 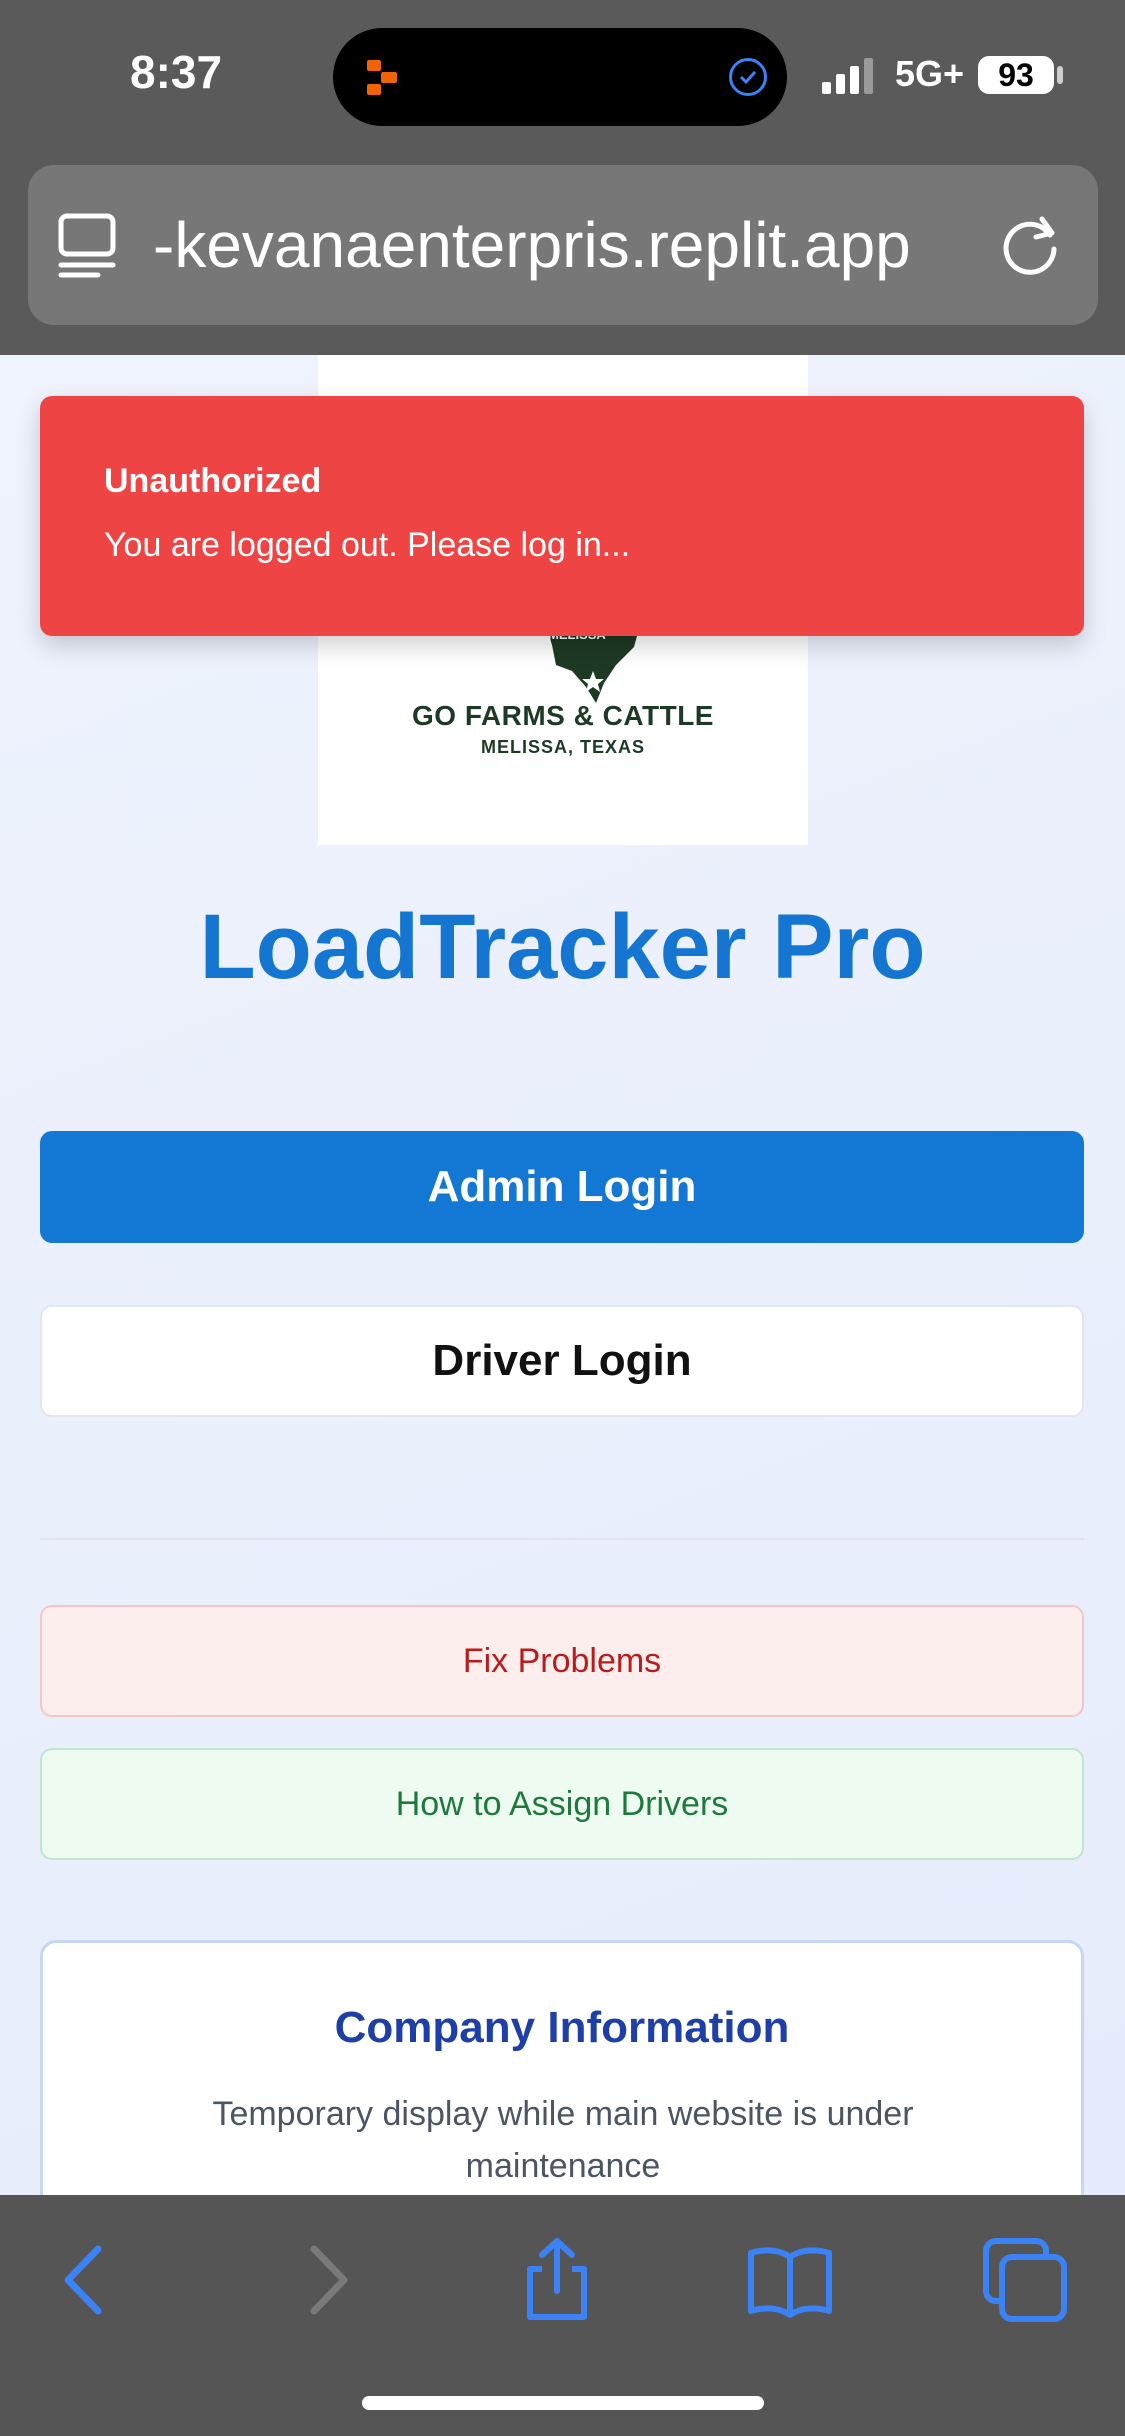 What do you see at coordinates (563, 715) in the screenshot?
I see `logo-company-name: GO FARMS & CATTLE` at bounding box center [563, 715].